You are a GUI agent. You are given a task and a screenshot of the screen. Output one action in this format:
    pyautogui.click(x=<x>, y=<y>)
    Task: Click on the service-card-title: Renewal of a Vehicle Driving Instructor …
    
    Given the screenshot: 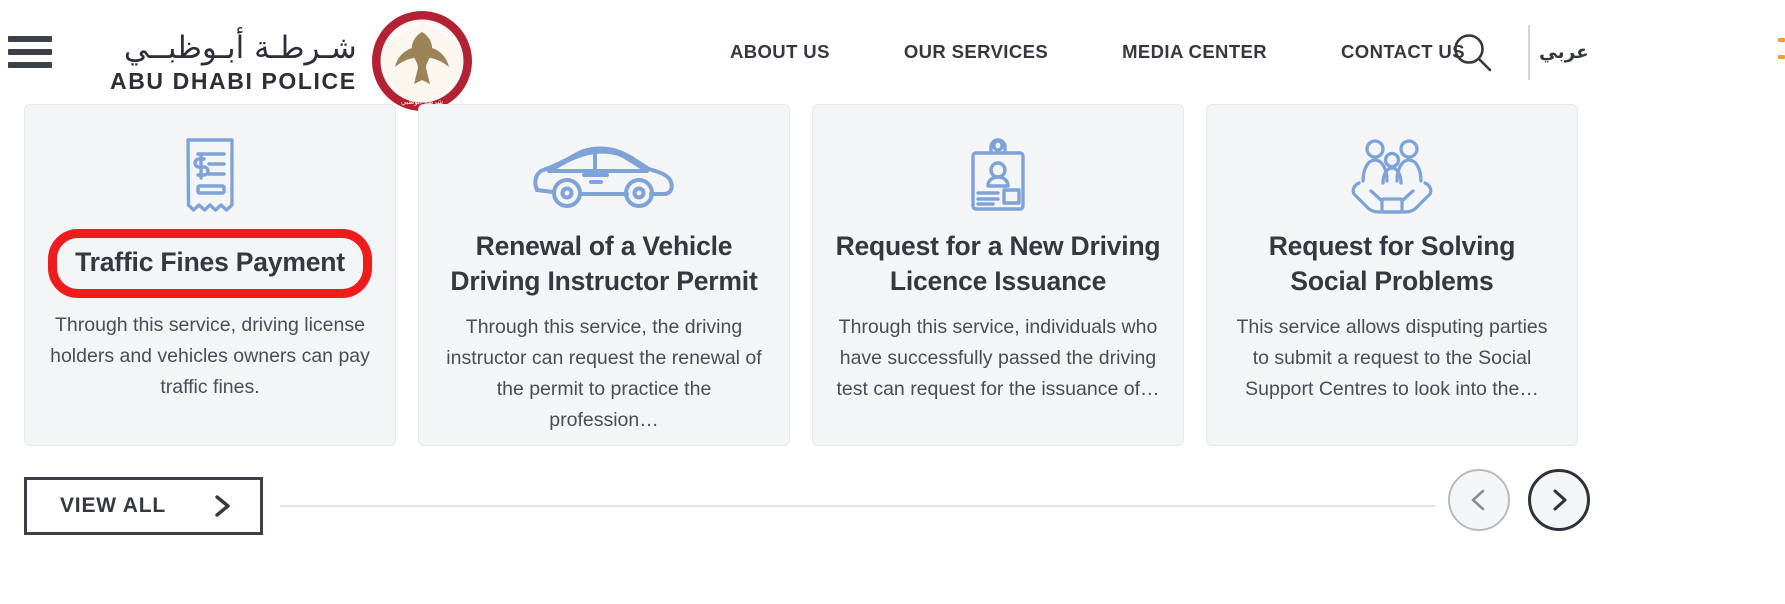 What is the action you would take?
    pyautogui.click(x=604, y=263)
    